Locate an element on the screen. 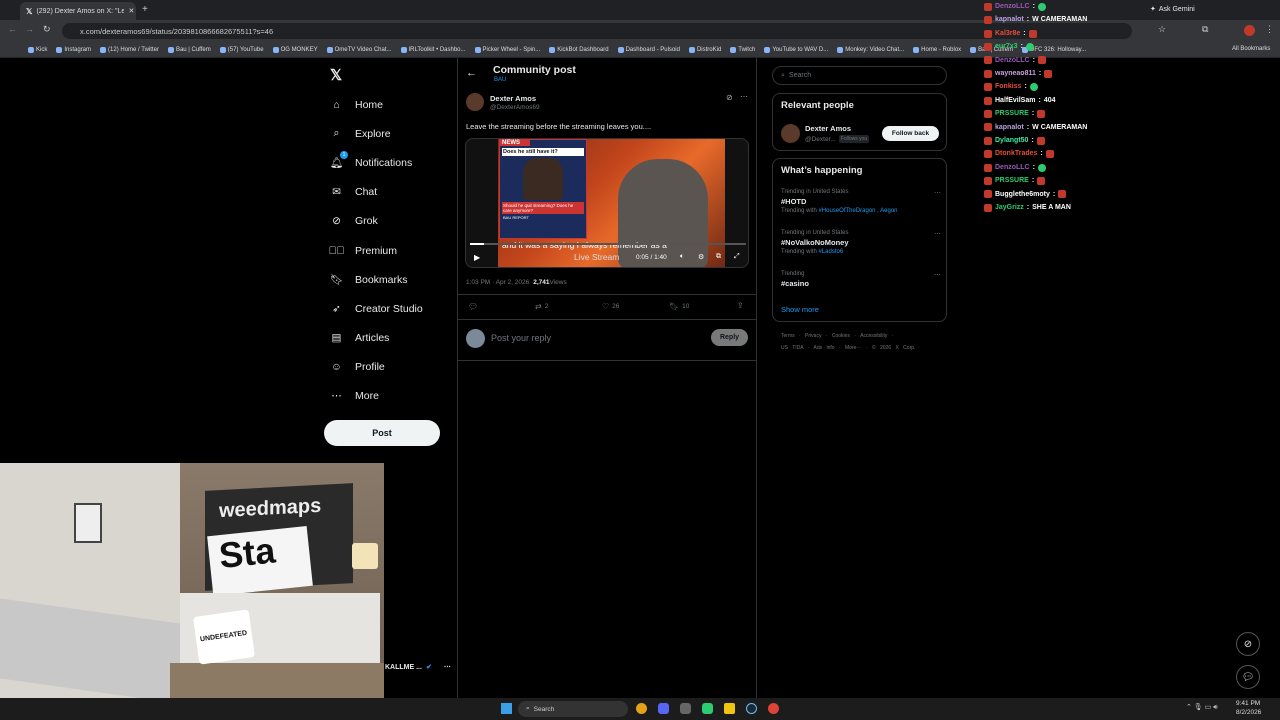 This screenshot has height=720, width=1280. clock-time: 9:41 PM is located at coordinates (1248, 703).